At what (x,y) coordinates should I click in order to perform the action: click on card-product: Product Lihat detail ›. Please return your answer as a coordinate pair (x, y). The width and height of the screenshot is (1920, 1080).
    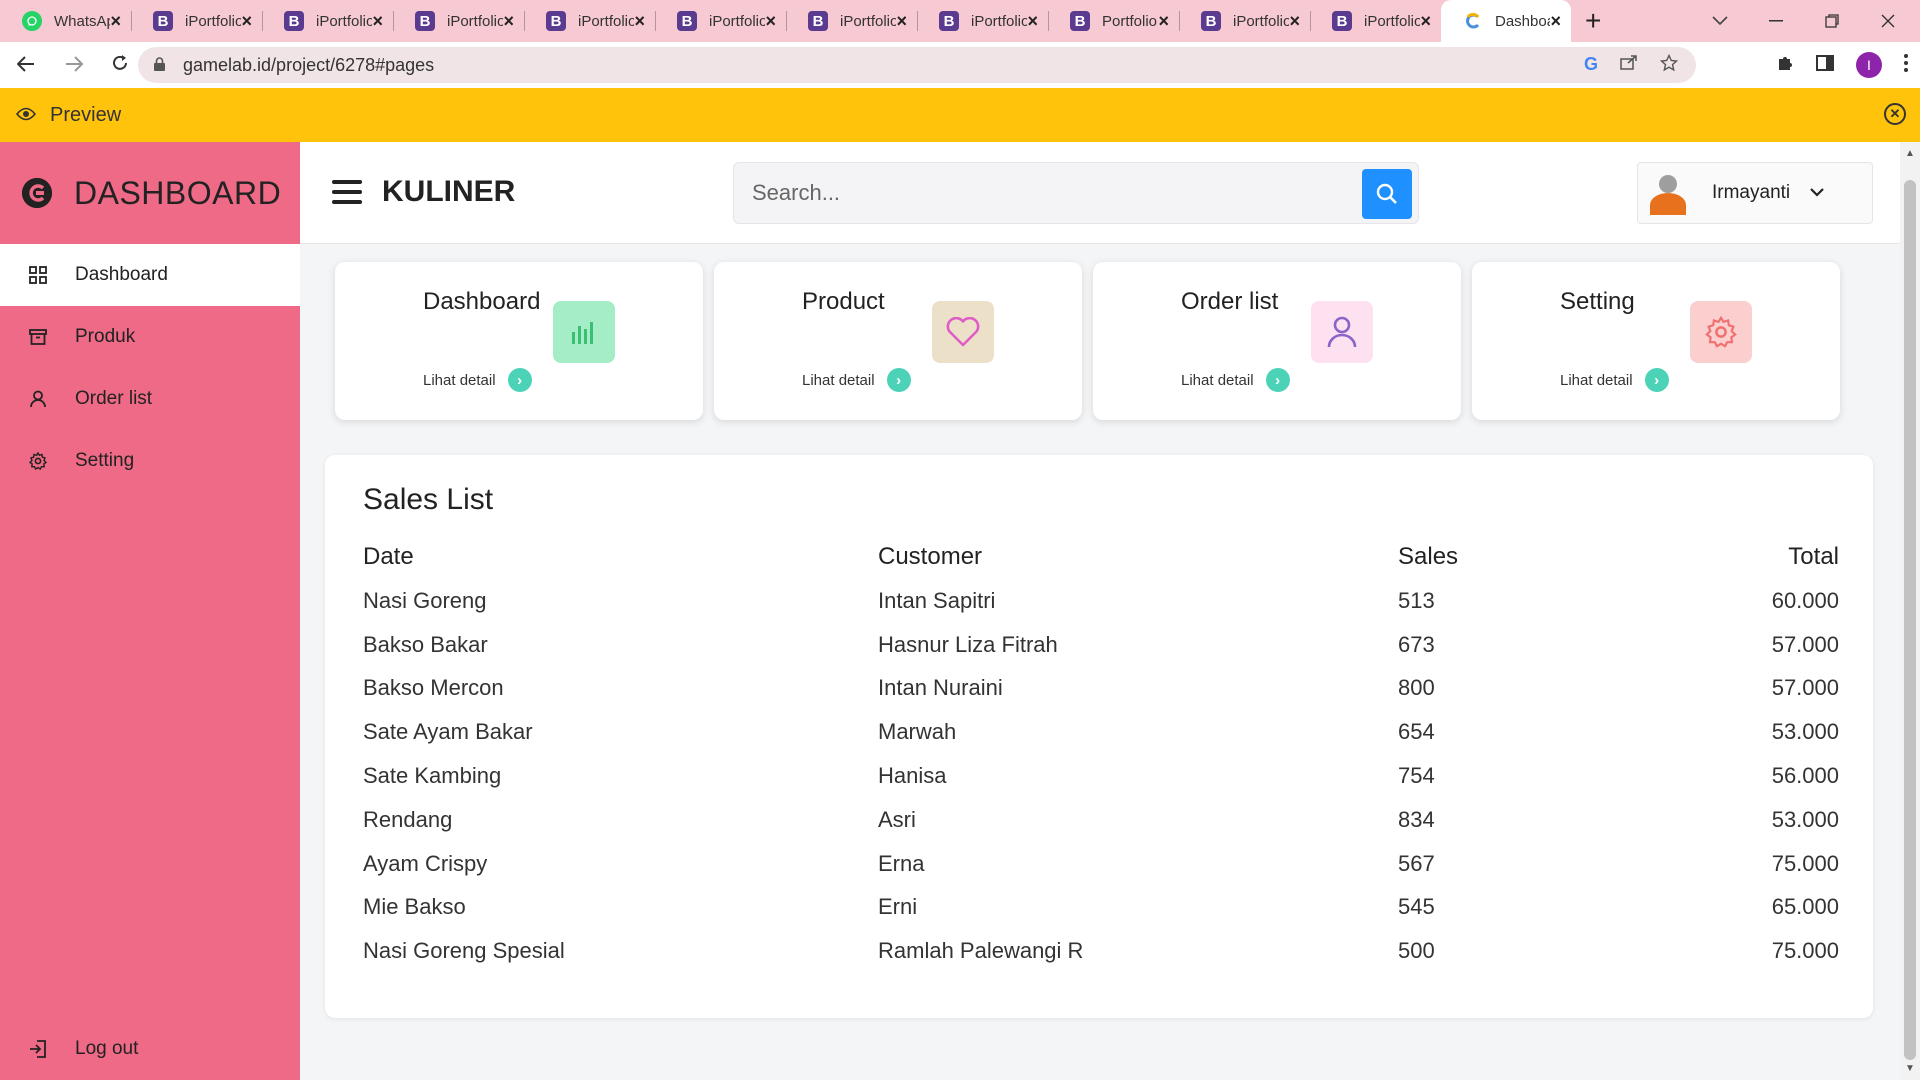
    Looking at the image, I should click on (898, 341).